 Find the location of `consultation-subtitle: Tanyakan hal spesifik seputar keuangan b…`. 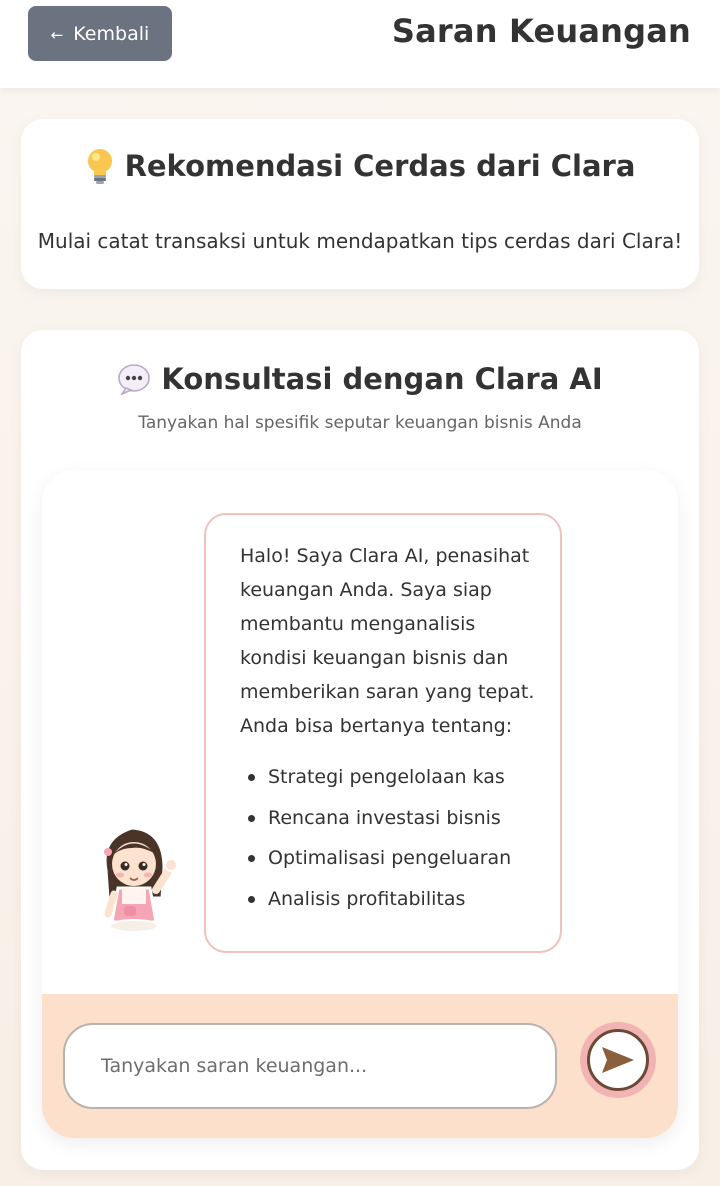

consultation-subtitle: Tanyakan hal spesifik seputar keuangan b… is located at coordinates (360, 423).